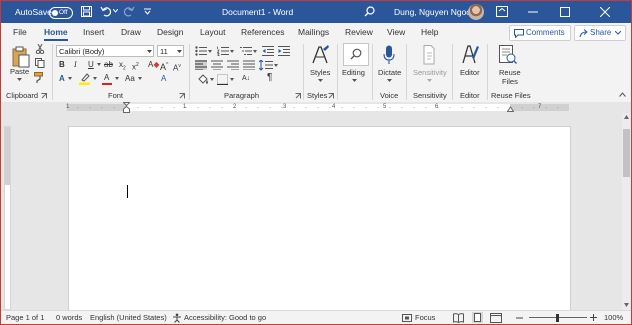 The width and height of the screenshot is (632, 325). What do you see at coordinates (85, 79) in the screenshot?
I see `highlight-icon` at bounding box center [85, 79].